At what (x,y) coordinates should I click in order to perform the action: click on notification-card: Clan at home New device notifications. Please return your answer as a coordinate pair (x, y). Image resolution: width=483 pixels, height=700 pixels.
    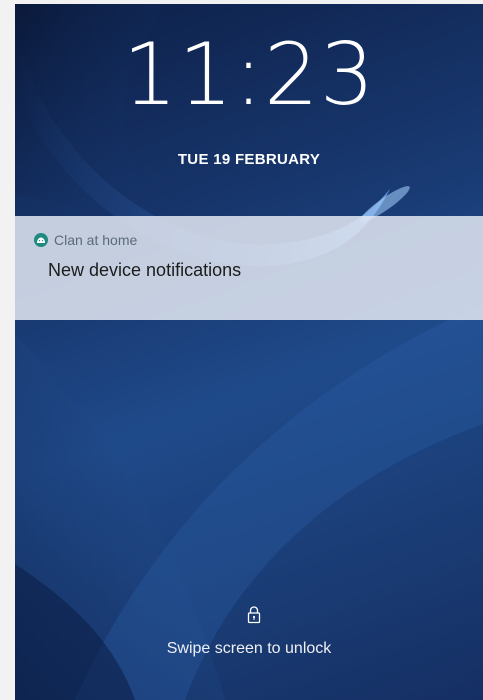
    Looking at the image, I should click on (249, 268).